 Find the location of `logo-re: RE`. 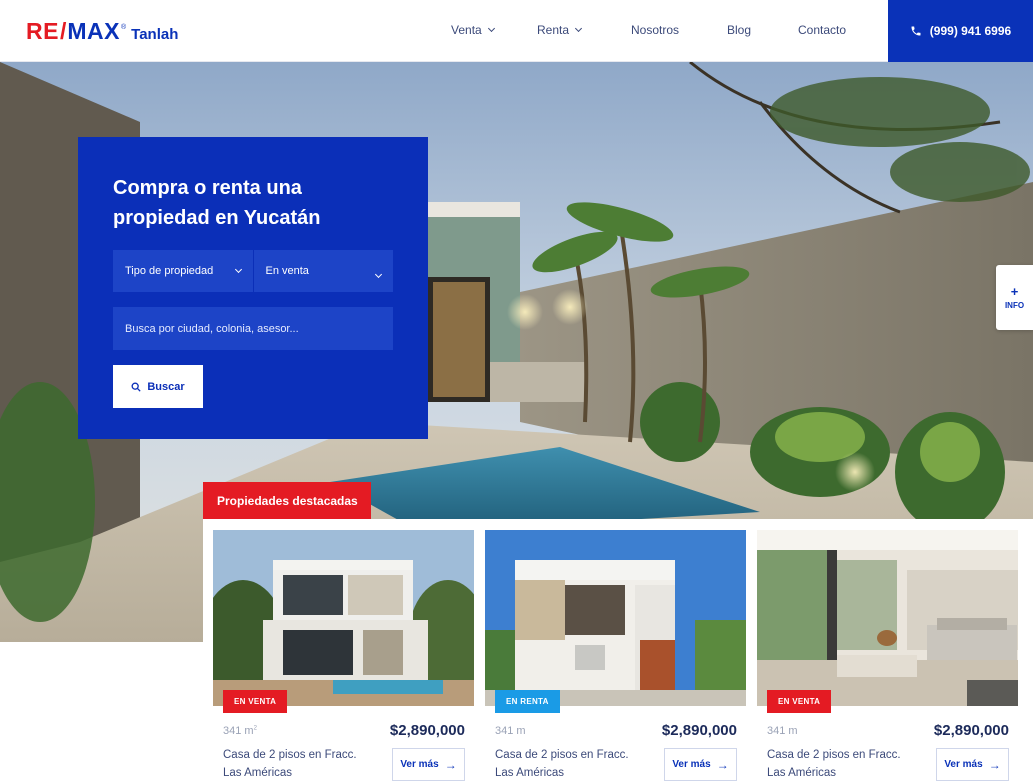

logo-re: RE is located at coordinates (42, 31).